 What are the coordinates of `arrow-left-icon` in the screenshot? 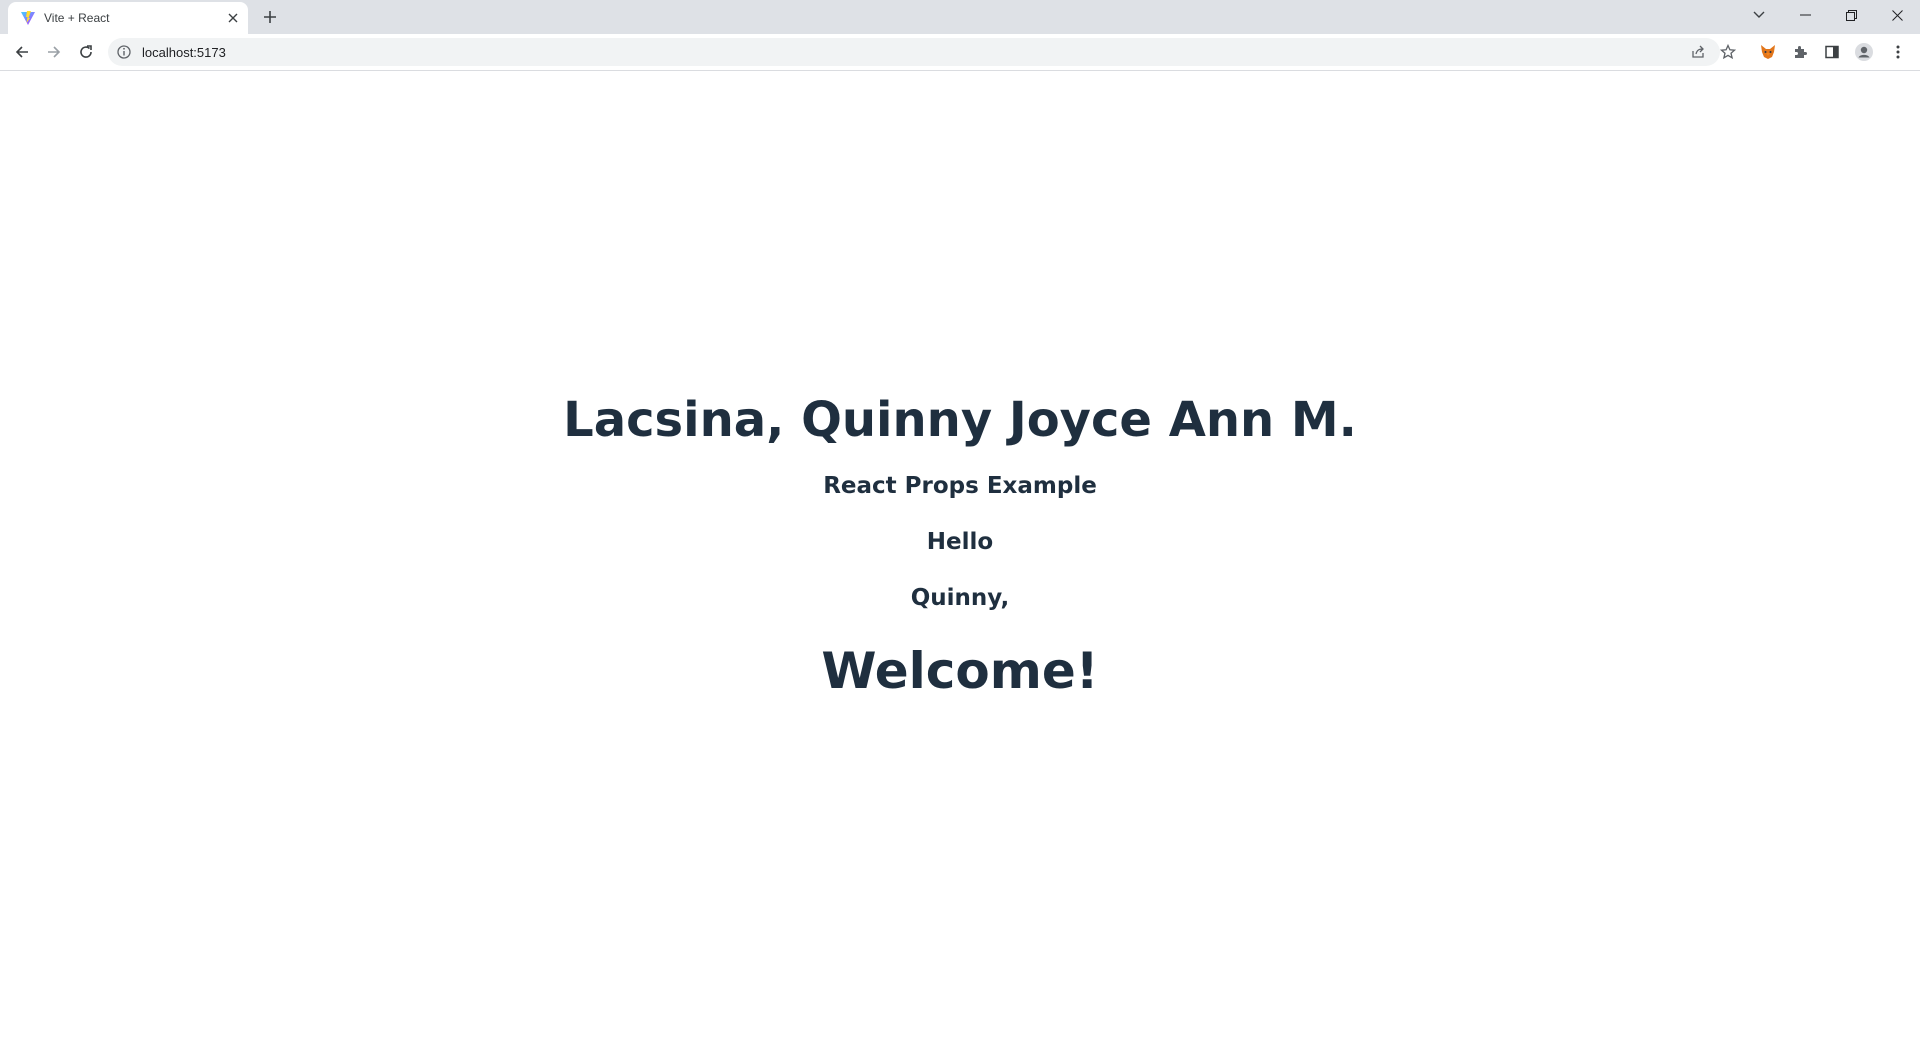 It's located at (22, 52).